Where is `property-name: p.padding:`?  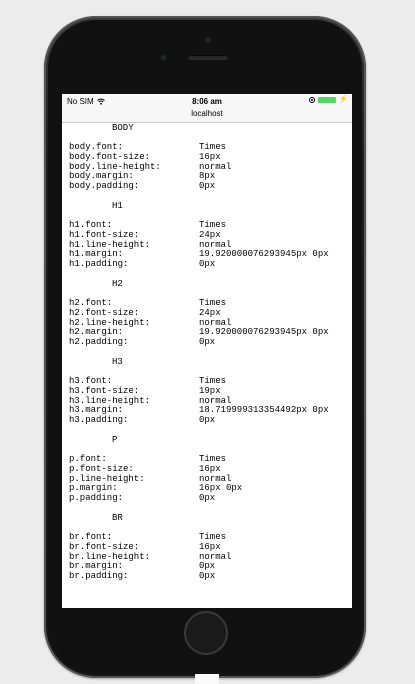 property-name: p.padding: is located at coordinates (96, 498).